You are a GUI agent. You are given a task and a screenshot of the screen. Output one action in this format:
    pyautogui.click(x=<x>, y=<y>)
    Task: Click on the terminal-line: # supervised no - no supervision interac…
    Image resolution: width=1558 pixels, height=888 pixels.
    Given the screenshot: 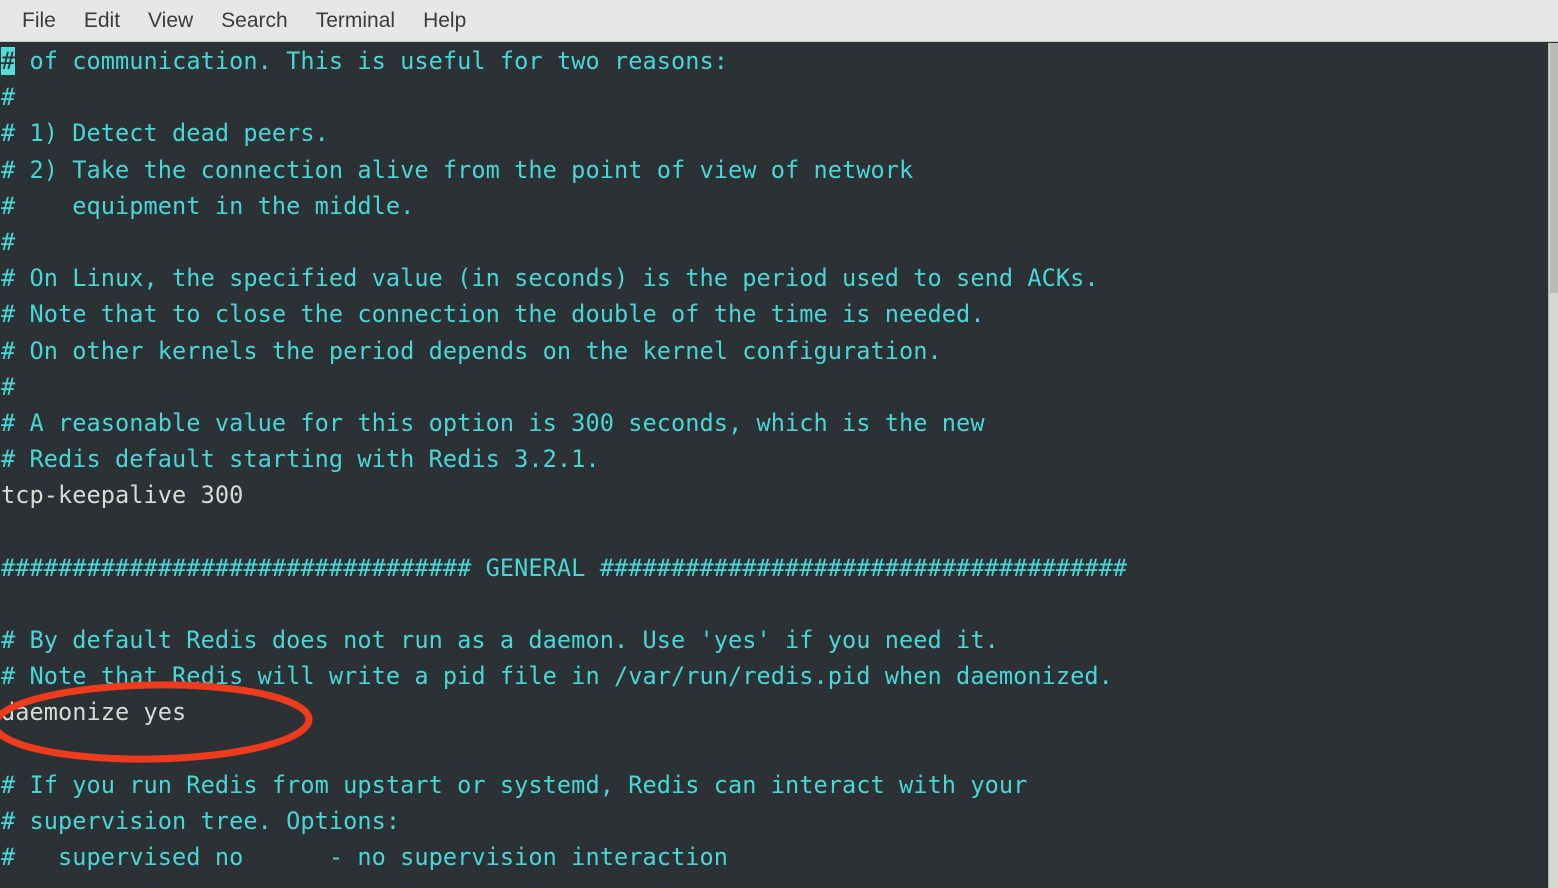 What is the action you would take?
    pyautogui.click(x=364, y=857)
    